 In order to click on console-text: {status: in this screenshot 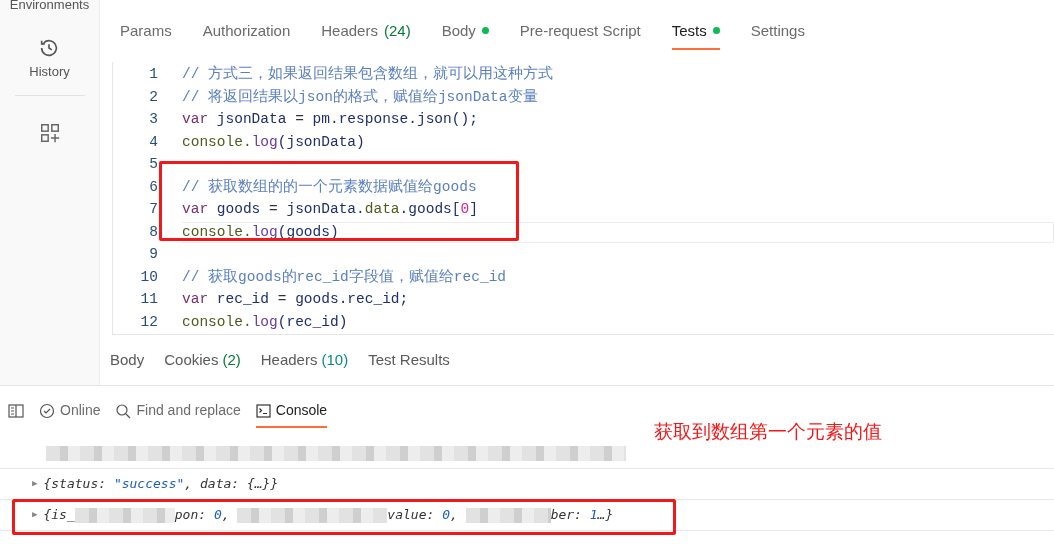, I will do `click(75, 484)`.